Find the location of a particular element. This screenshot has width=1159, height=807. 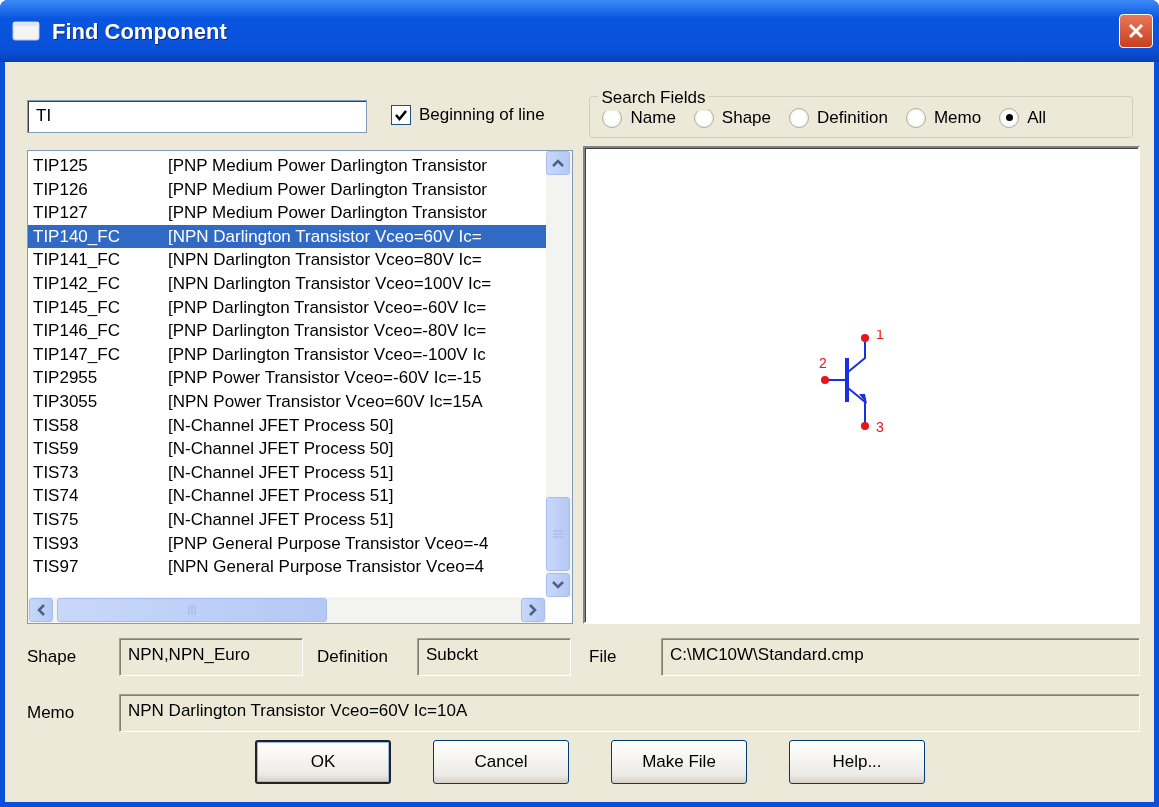

close-icon is located at coordinates (1136, 31).